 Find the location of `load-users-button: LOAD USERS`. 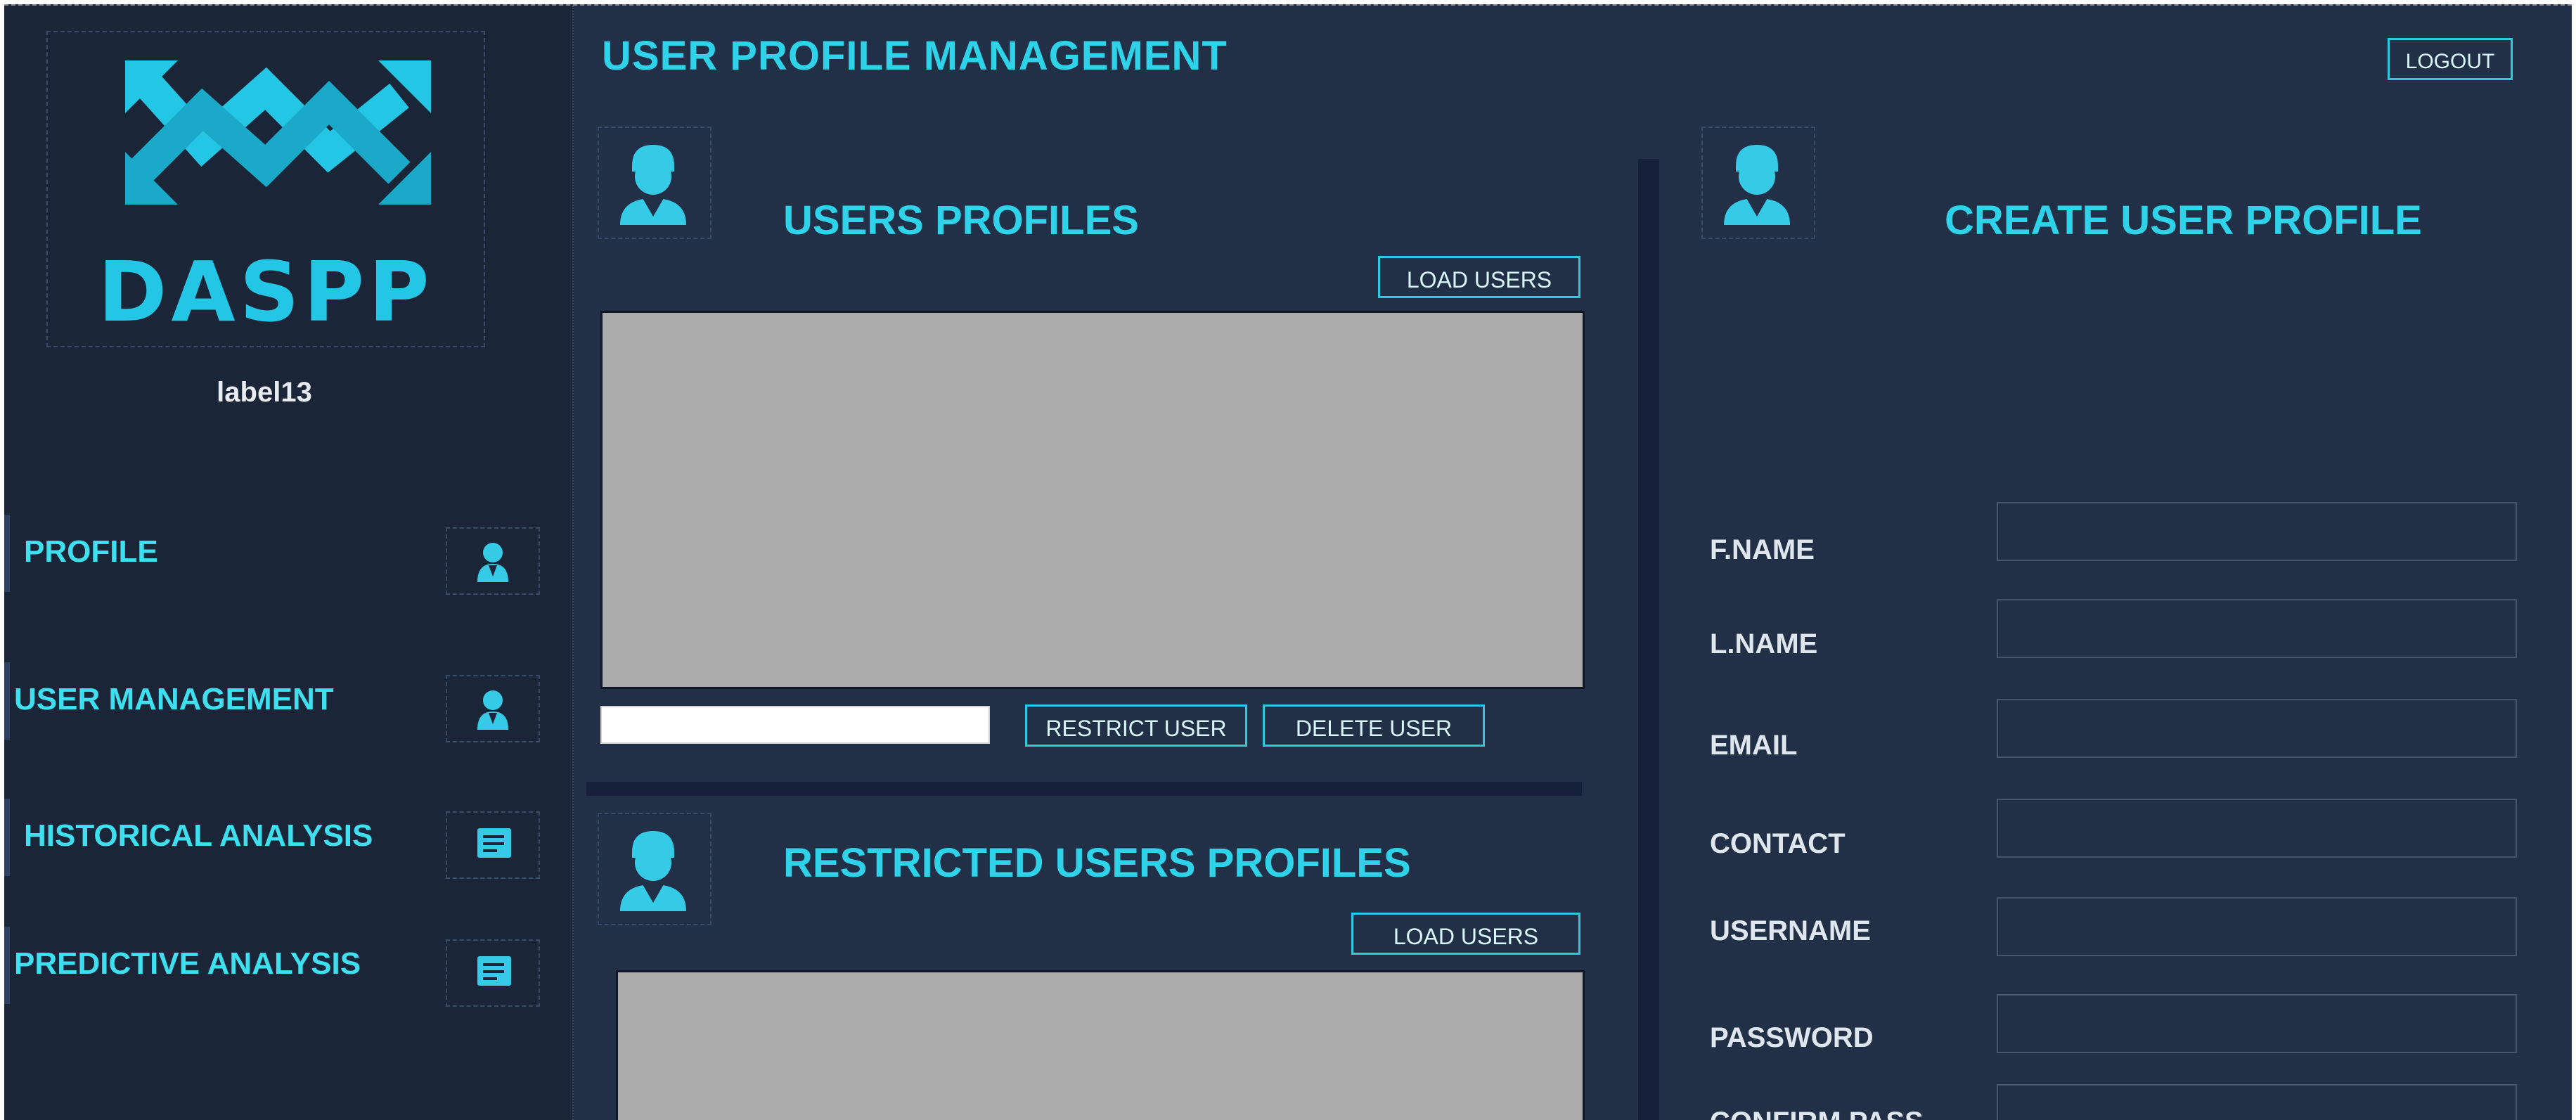

load-users-button: LOAD USERS is located at coordinates (1479, 277).